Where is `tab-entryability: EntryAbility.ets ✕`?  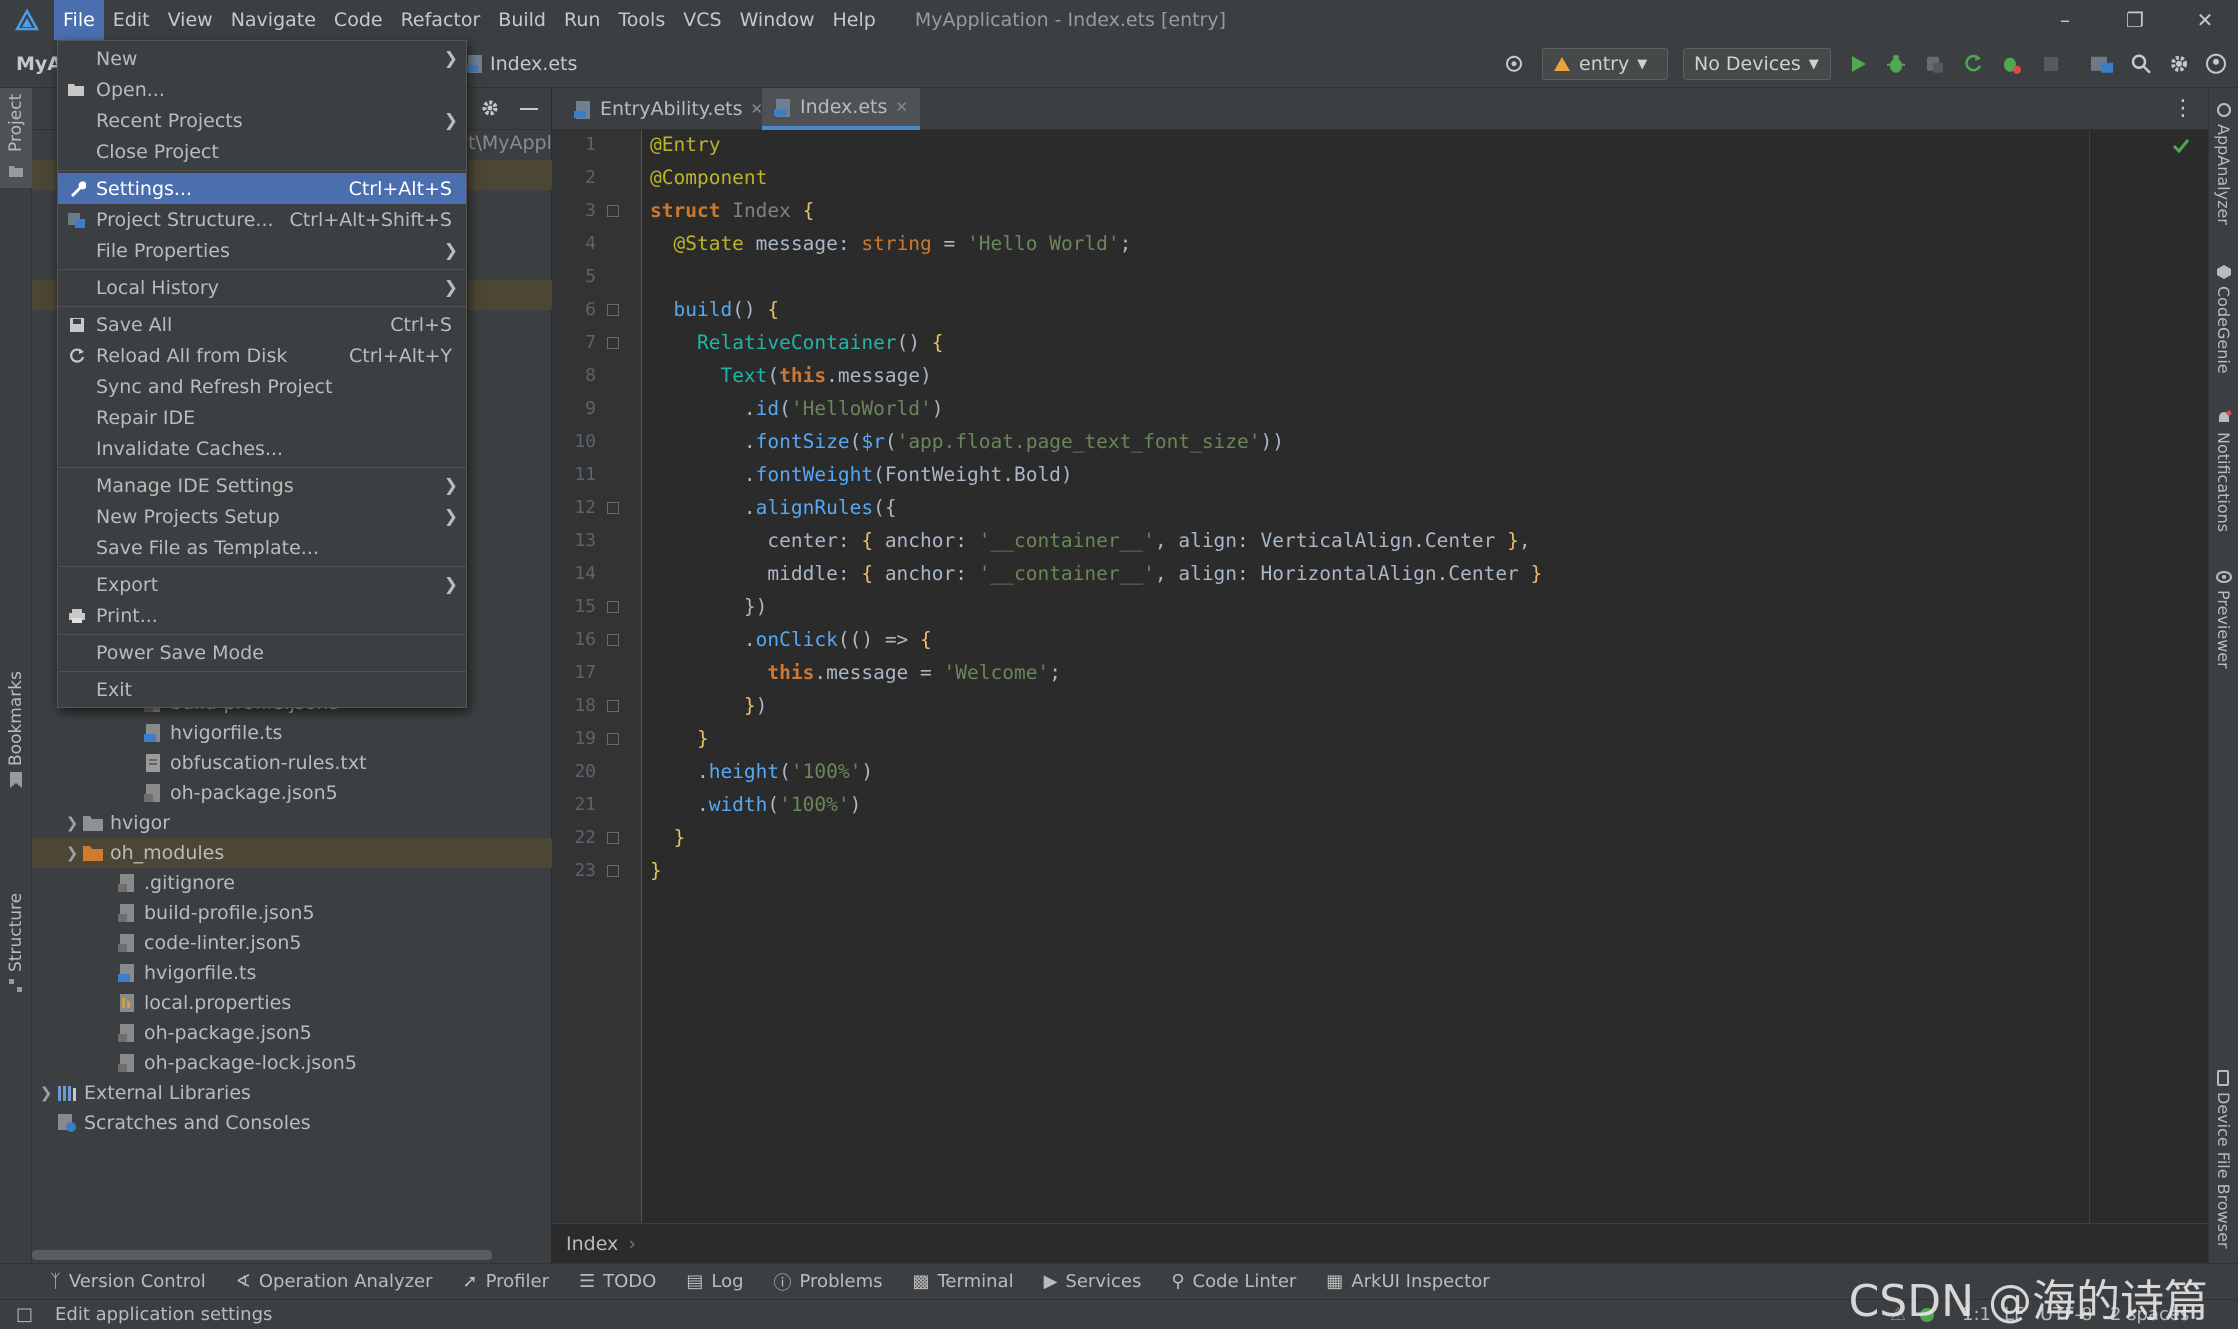
tab-entryability: EntryAbility.ets ✕ is located at coordinates (668, 109).